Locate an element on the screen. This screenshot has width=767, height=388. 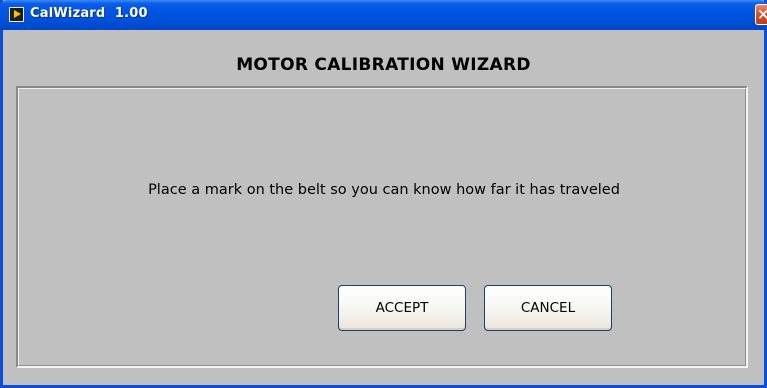
close-icon: × is located at coordinates (762, 14).